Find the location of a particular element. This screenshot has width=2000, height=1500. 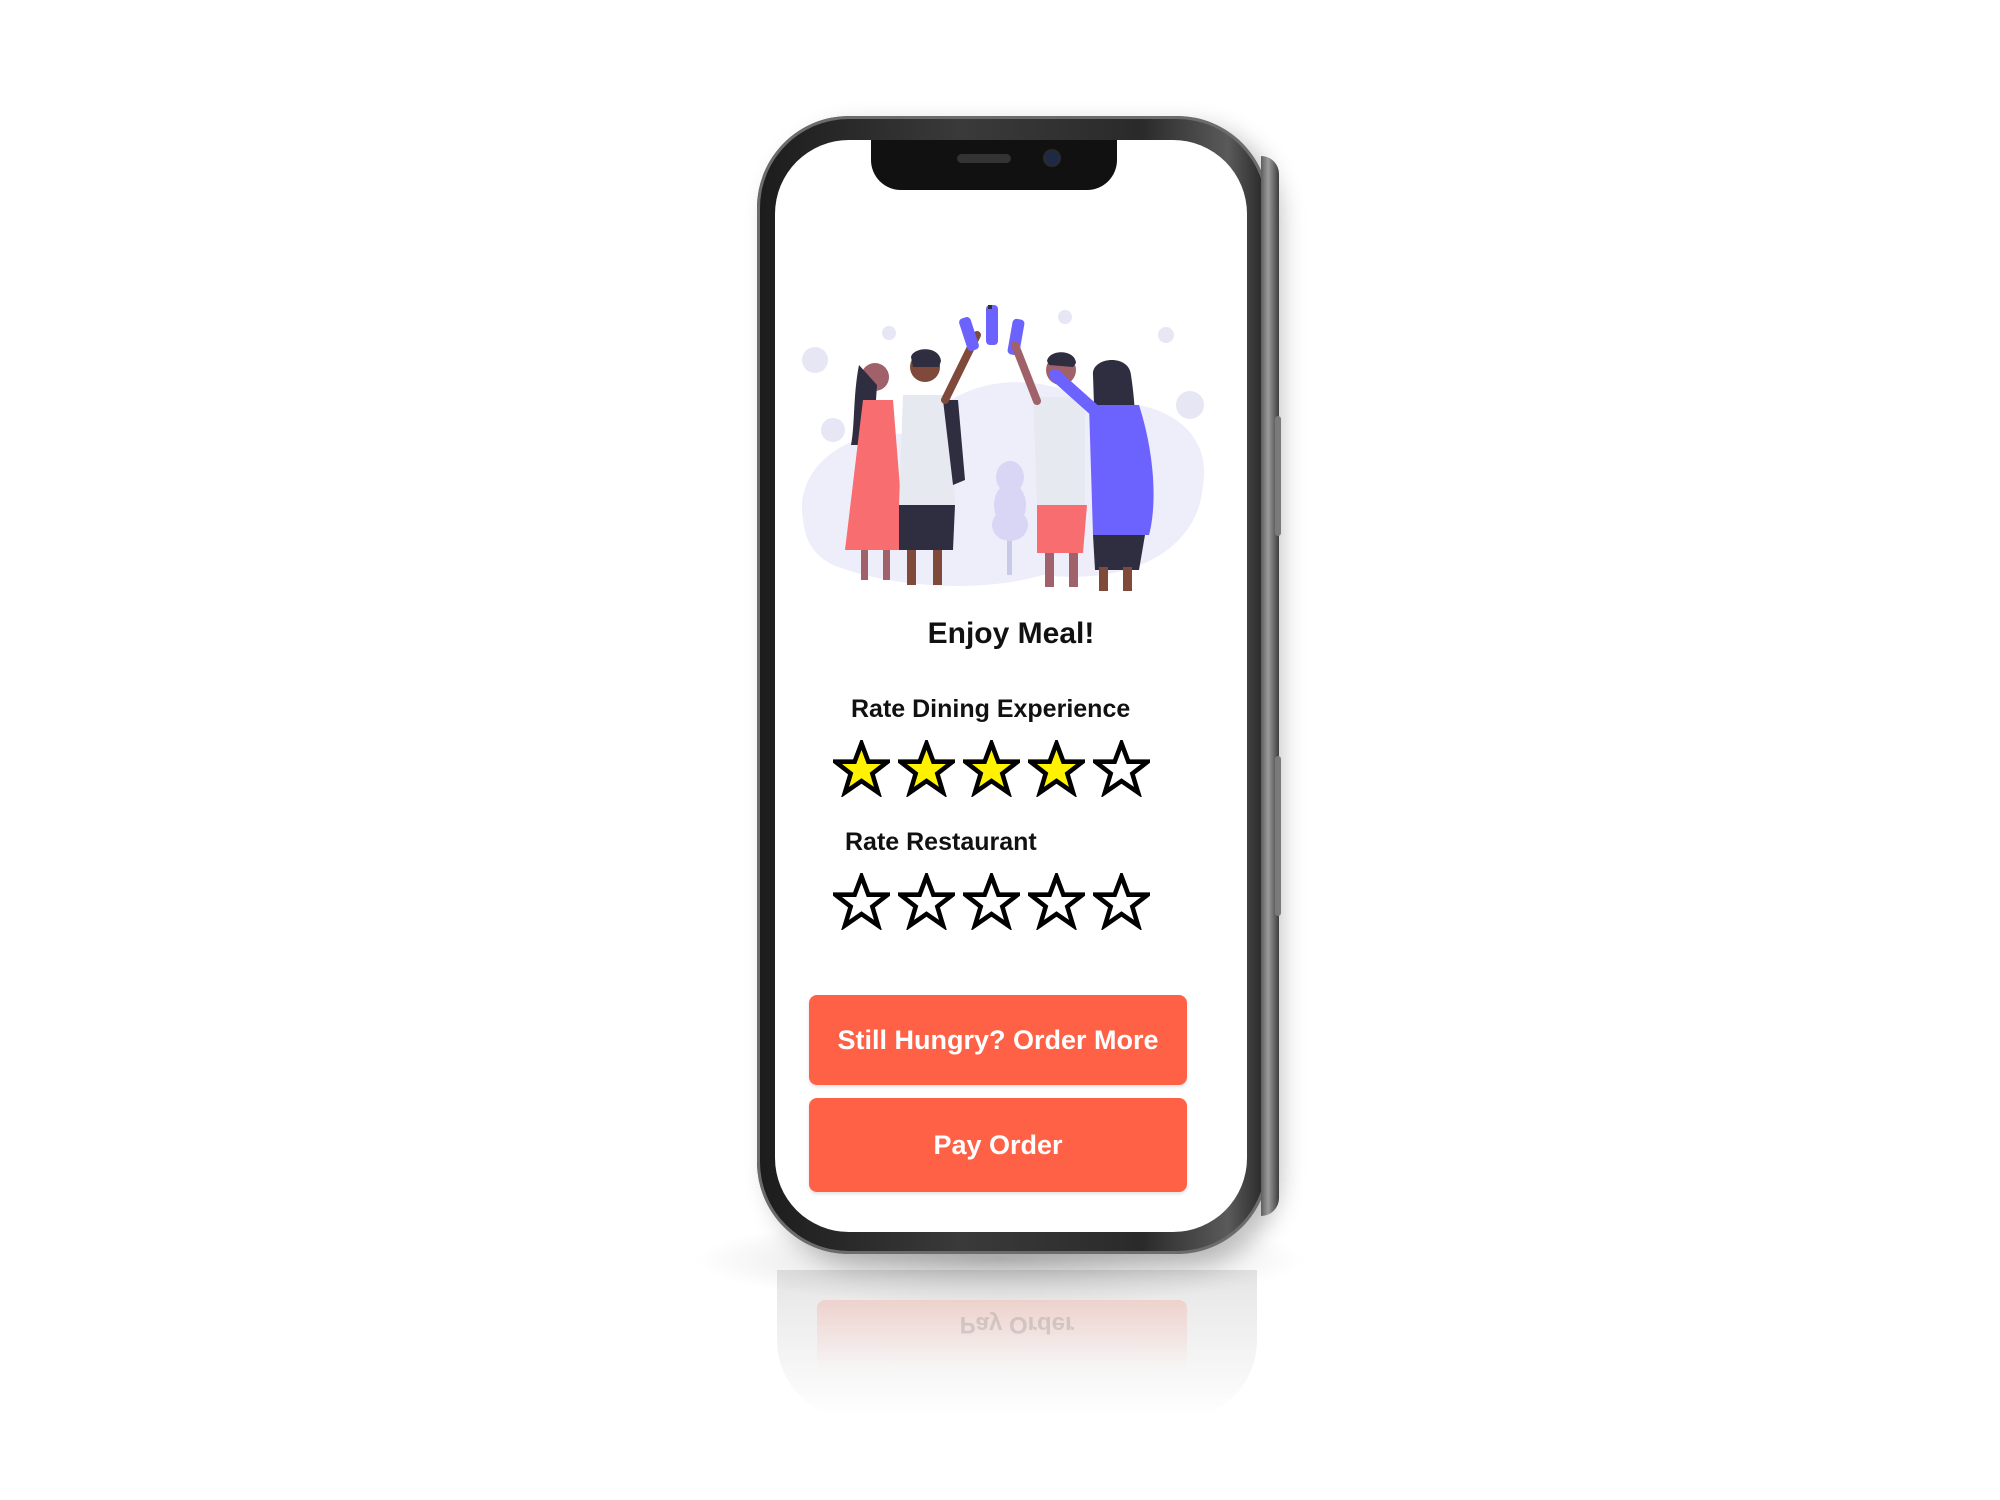

reflection-label: Pay Order is located at coordinates (1017, 1324).